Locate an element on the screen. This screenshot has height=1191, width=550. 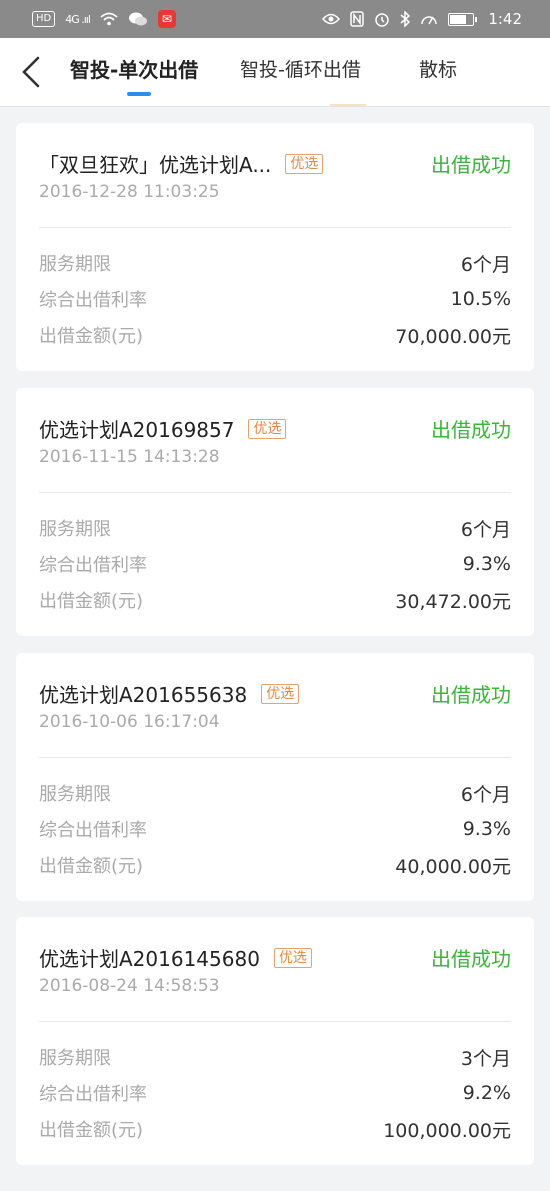
tab-scattered-bids: 散标 is located at coordinates (438, 72).